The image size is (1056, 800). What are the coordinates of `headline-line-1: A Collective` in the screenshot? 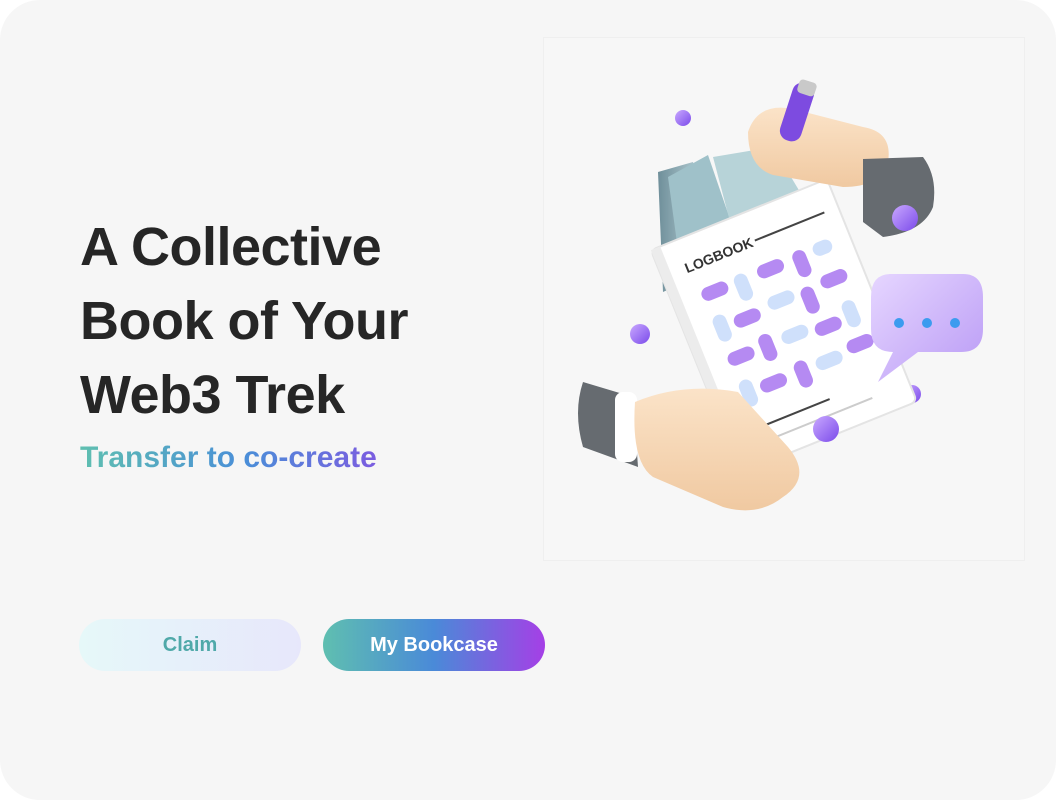 It's located at (231, 247).